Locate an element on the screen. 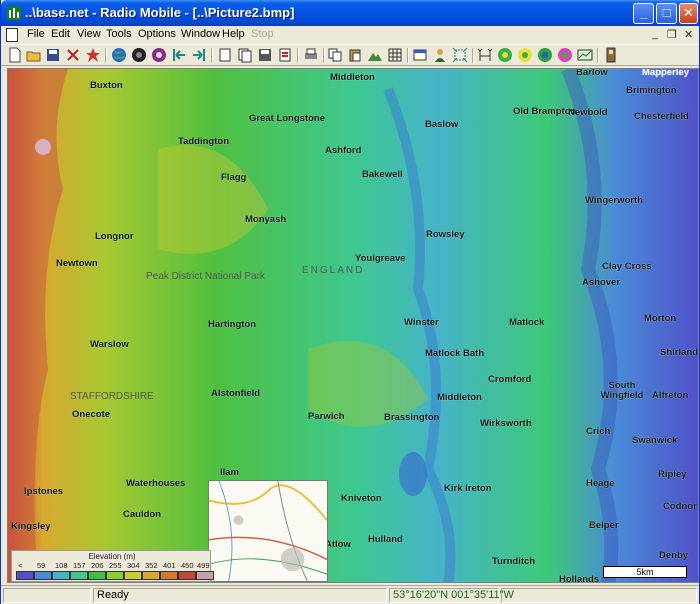 This screenshot has height=604, width=700. place-label: Cromford is located at coordinates (510, 379).